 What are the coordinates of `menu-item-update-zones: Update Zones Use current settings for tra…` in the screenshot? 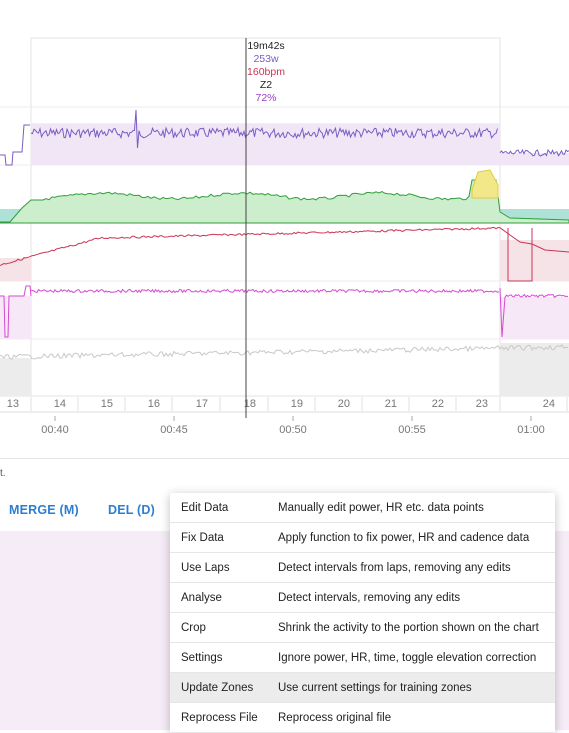 It's located at (362, 688).